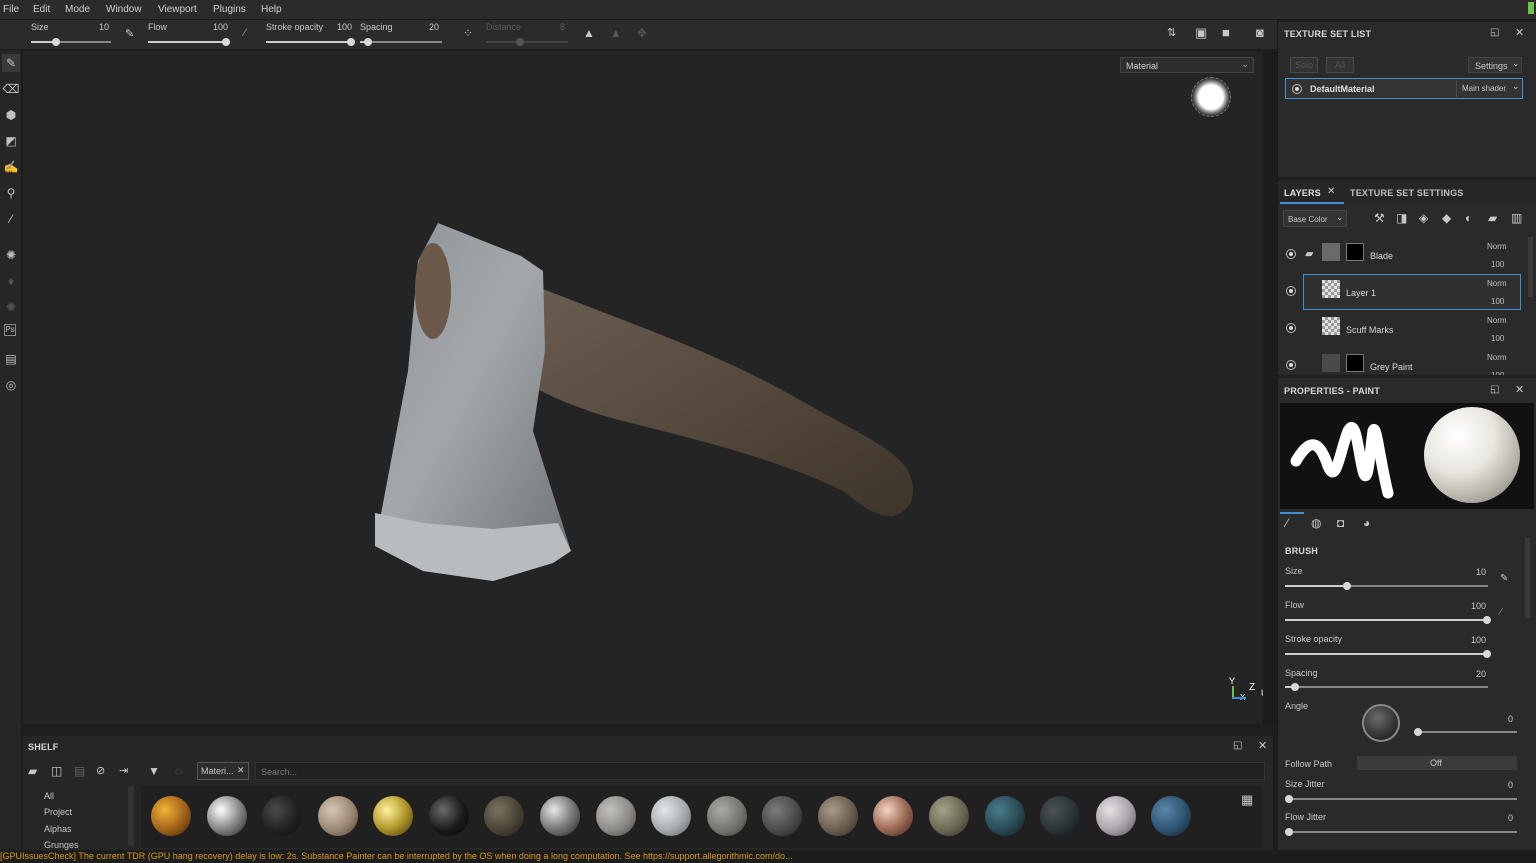  Describe the element at coordinates (1412, 292) in the screenshot. I see `layer-row-layer-1: Layer 1 Norm 100` at that location.